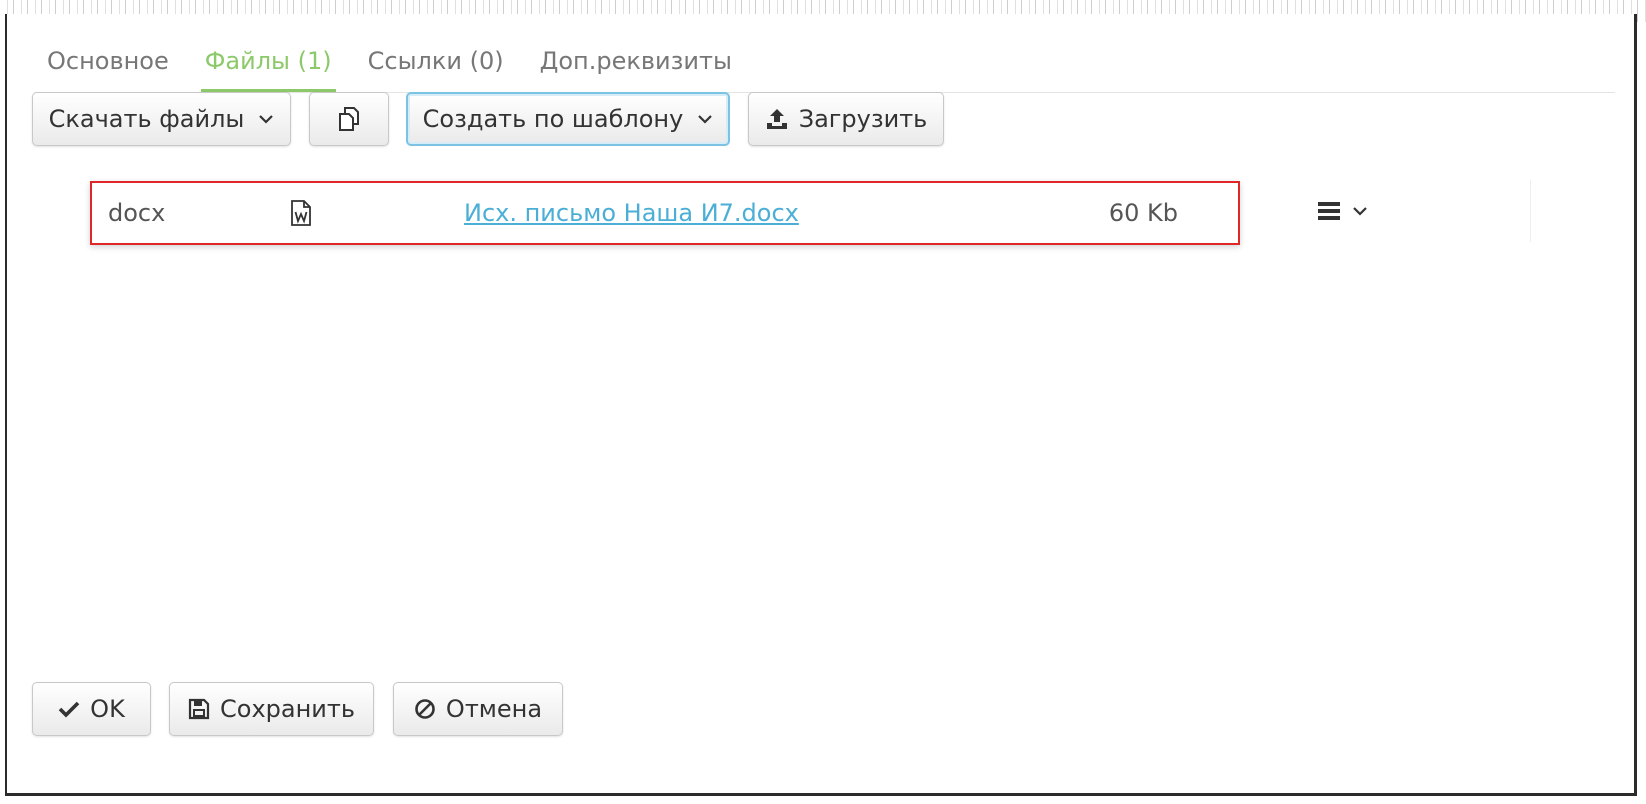 The image size is (1646, 804). Describe the element at coordinates (636, 61) in the screenshot. I see `tab-extra-attributes: Доп.реквизиты` at that location.